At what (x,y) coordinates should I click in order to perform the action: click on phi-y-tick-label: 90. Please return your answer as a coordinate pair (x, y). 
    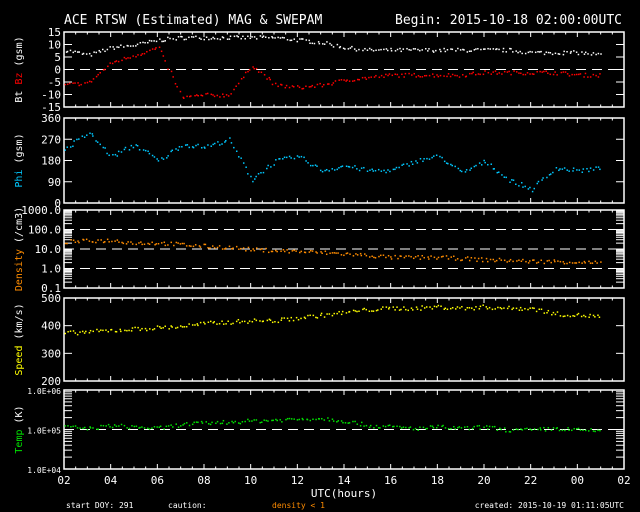
    Looking at the image, I should click on (54, 182).